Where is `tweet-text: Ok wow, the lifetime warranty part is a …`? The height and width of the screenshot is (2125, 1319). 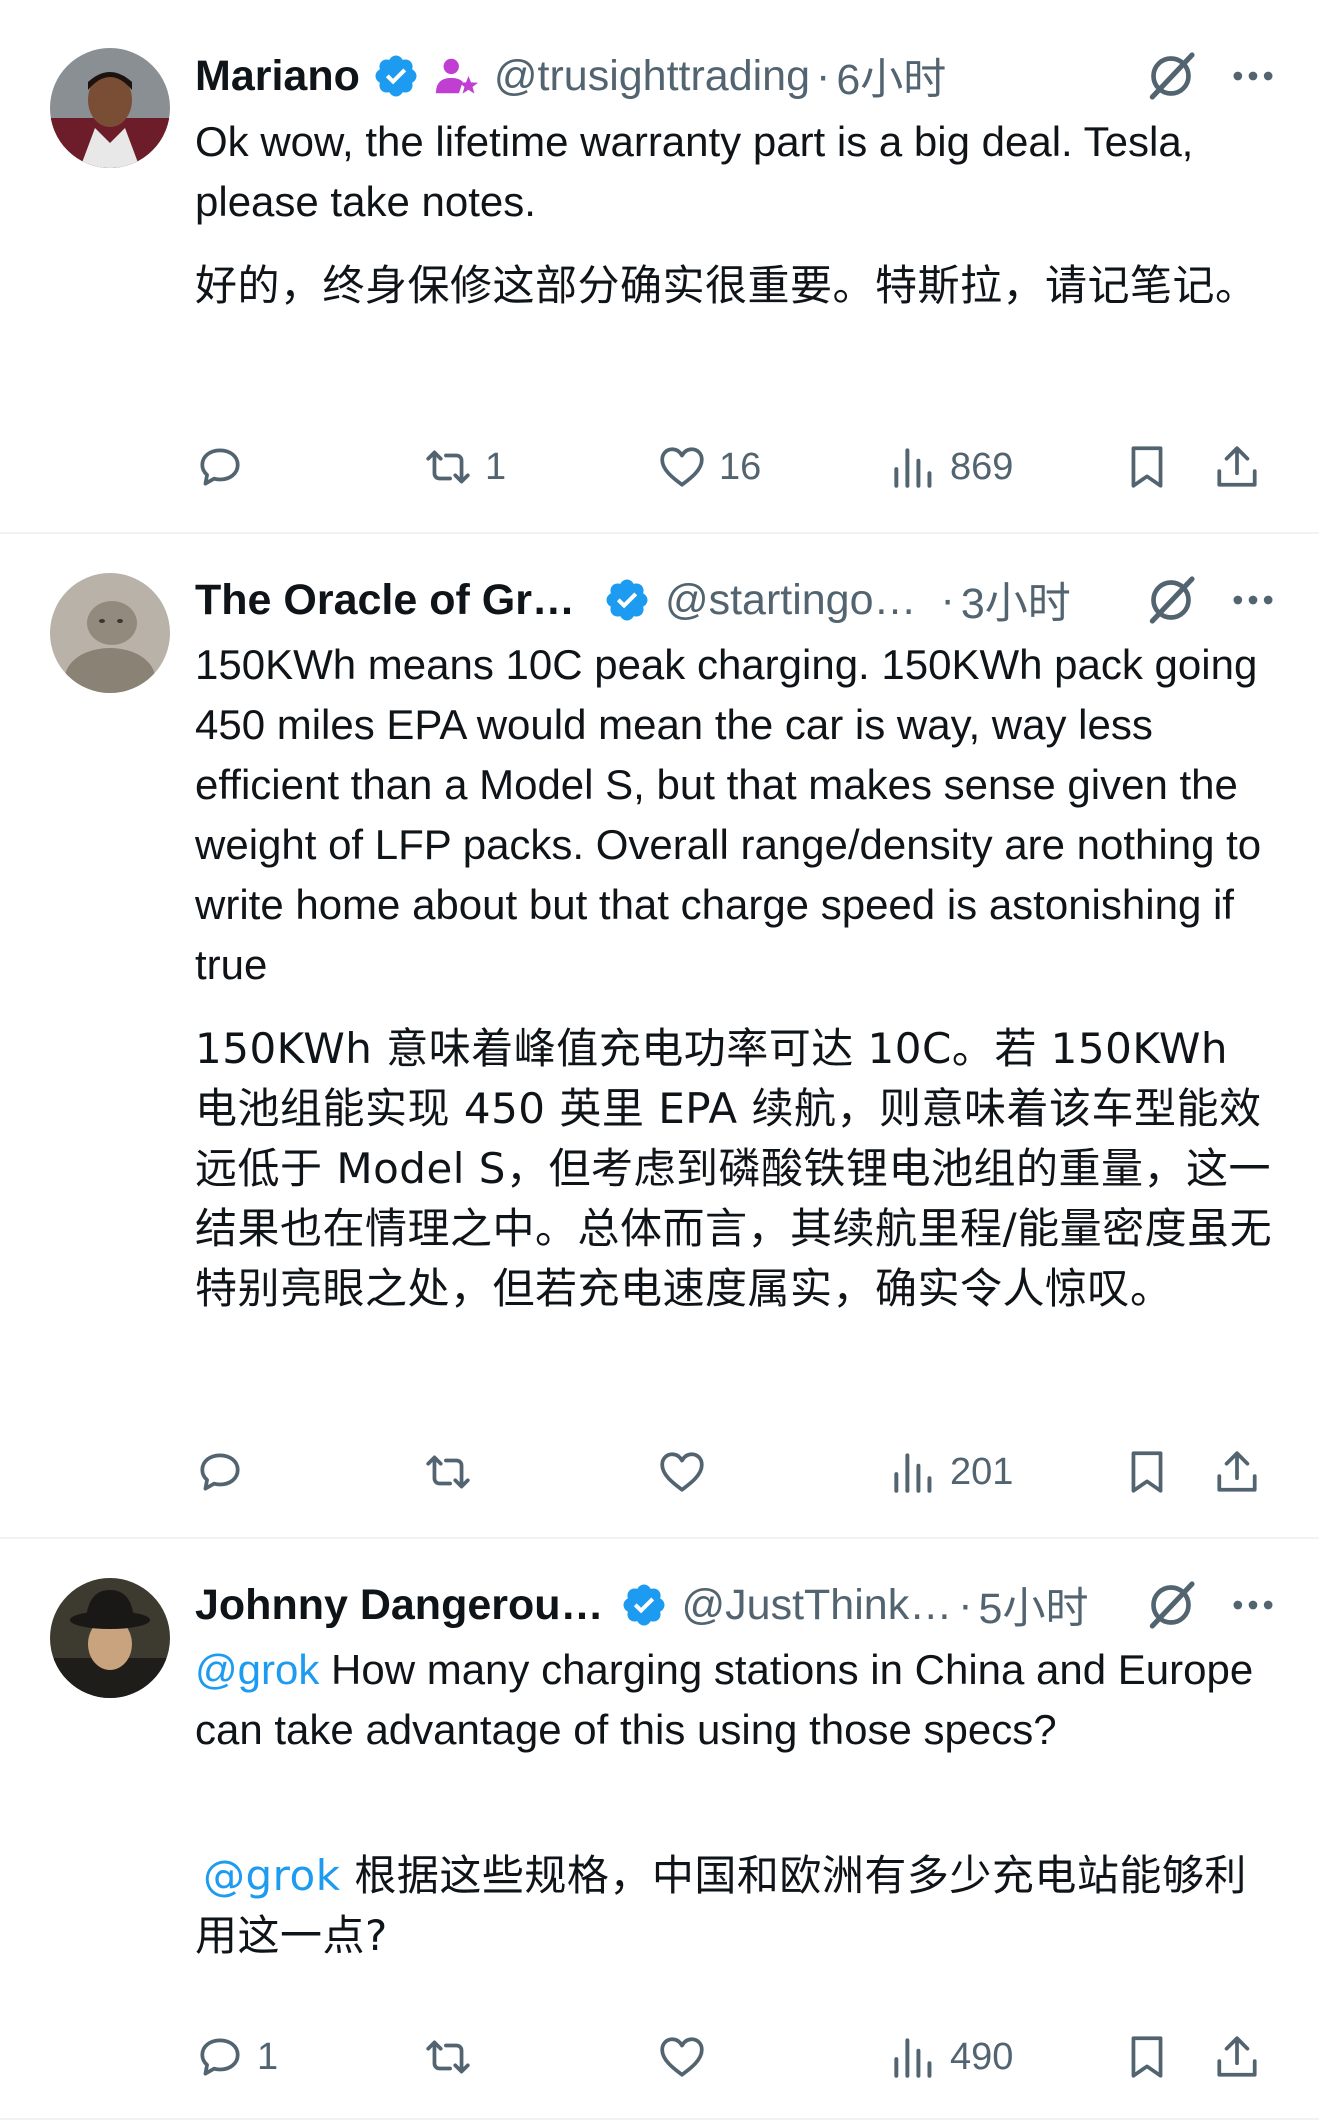 tweet-text: Ok wow, the lifetime warranty part is a … is located at coordinates (694, 171).